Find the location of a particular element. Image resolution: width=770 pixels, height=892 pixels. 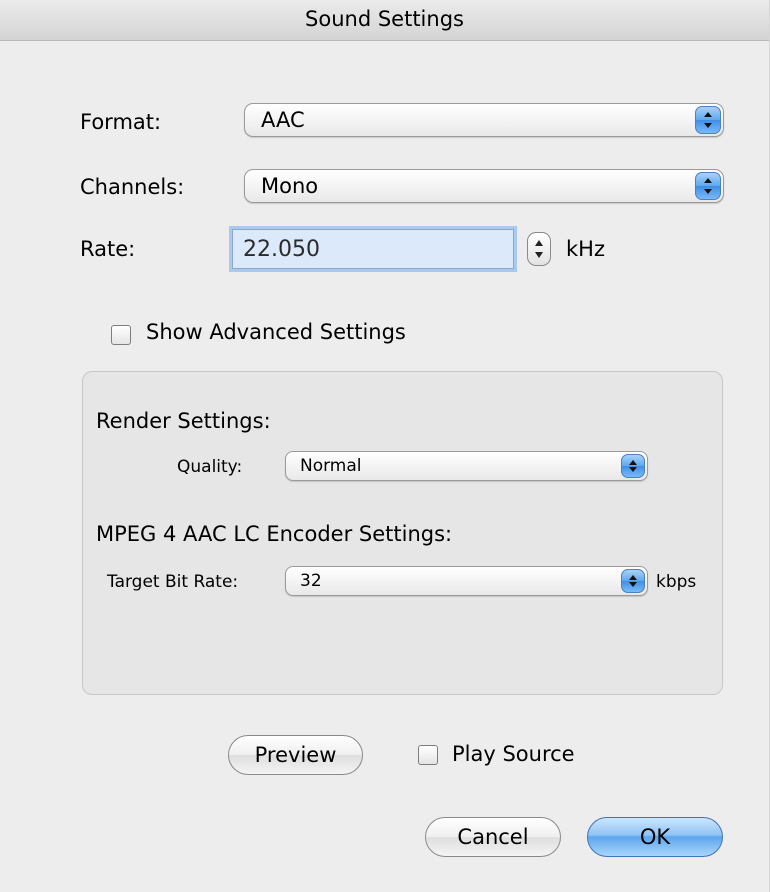

ok-button: OK is located at coordinates (655, 837).